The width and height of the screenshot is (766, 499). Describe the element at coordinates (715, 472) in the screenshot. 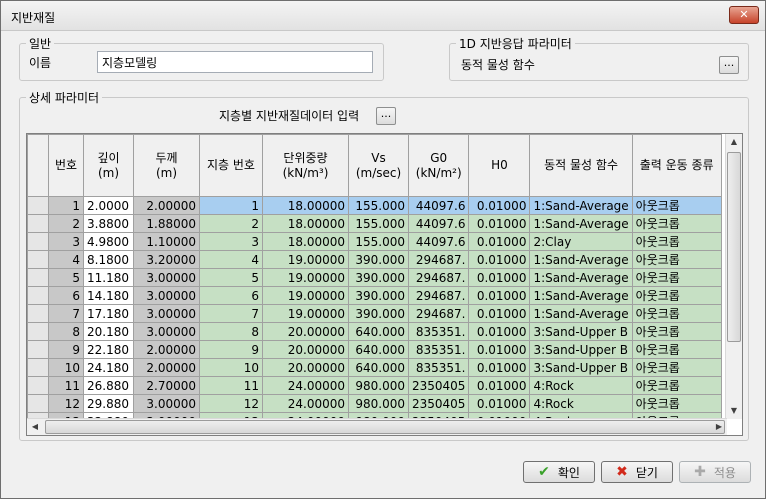

I see `apply-button: ✚ 적용` at that location.